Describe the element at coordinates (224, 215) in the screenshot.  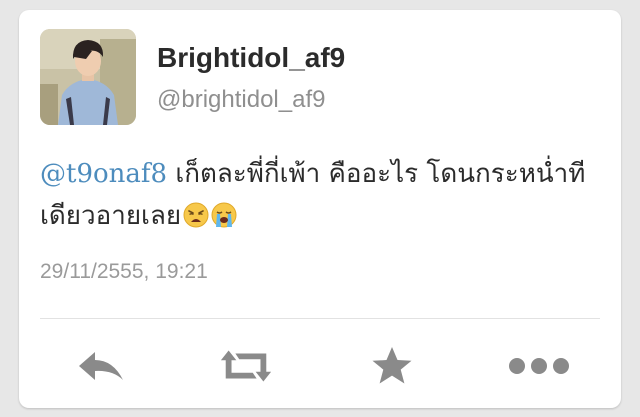
I see `loudly-crying-face-icon` at that location.